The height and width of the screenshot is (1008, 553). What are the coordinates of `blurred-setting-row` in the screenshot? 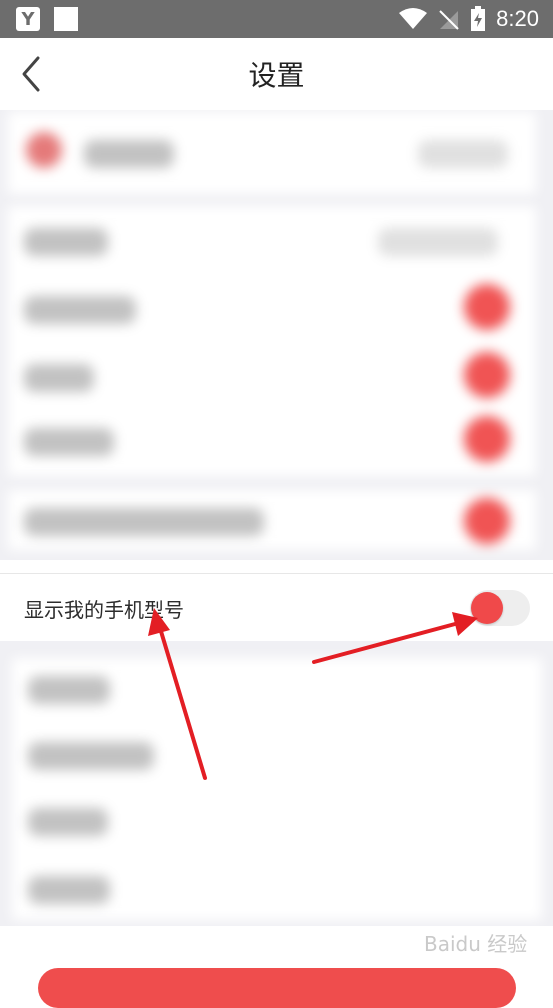 It's located at (272, 520).